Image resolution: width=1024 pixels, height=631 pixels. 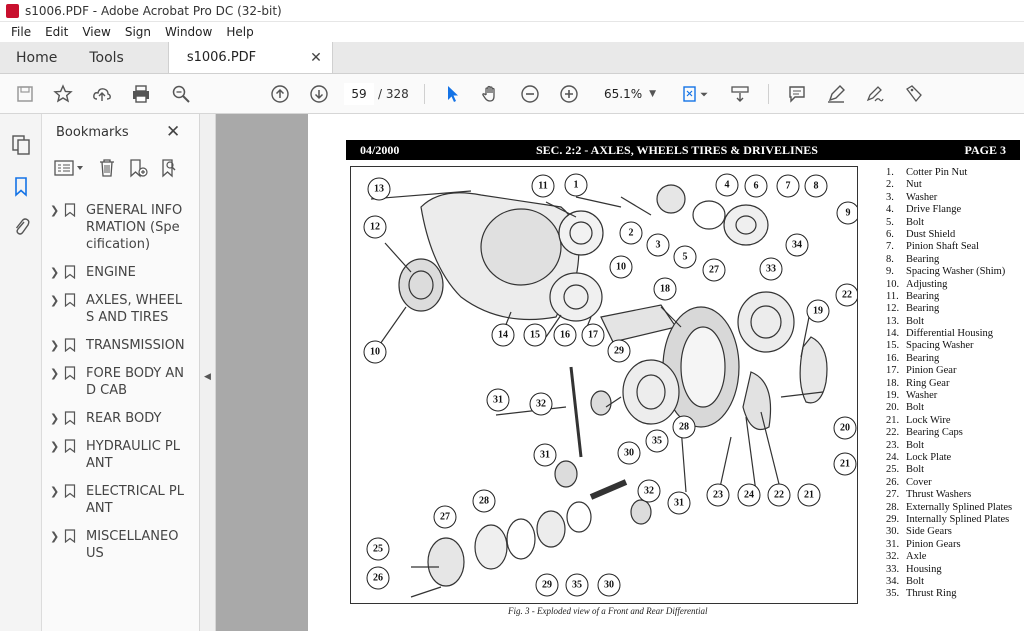 What do you see at coordinates (141, 94) in the screenshot?
I see `print-icon` at bounding box center [141, 94].